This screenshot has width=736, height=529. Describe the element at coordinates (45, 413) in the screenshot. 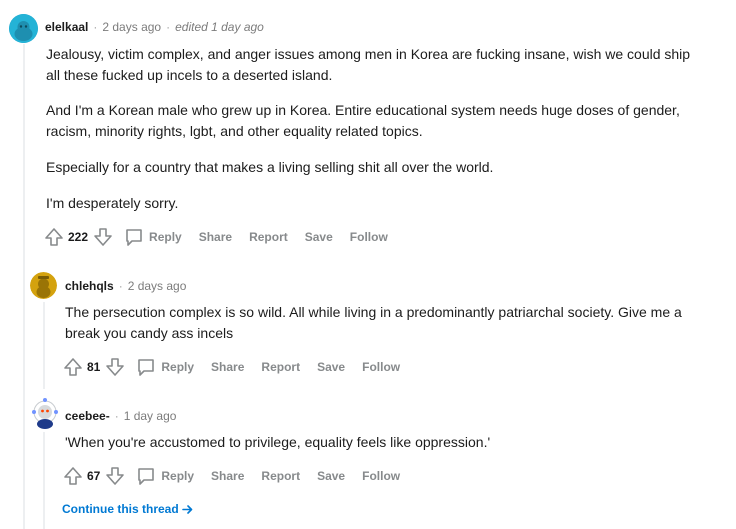

I see `avatar-snoo-blue-icon` at that location.